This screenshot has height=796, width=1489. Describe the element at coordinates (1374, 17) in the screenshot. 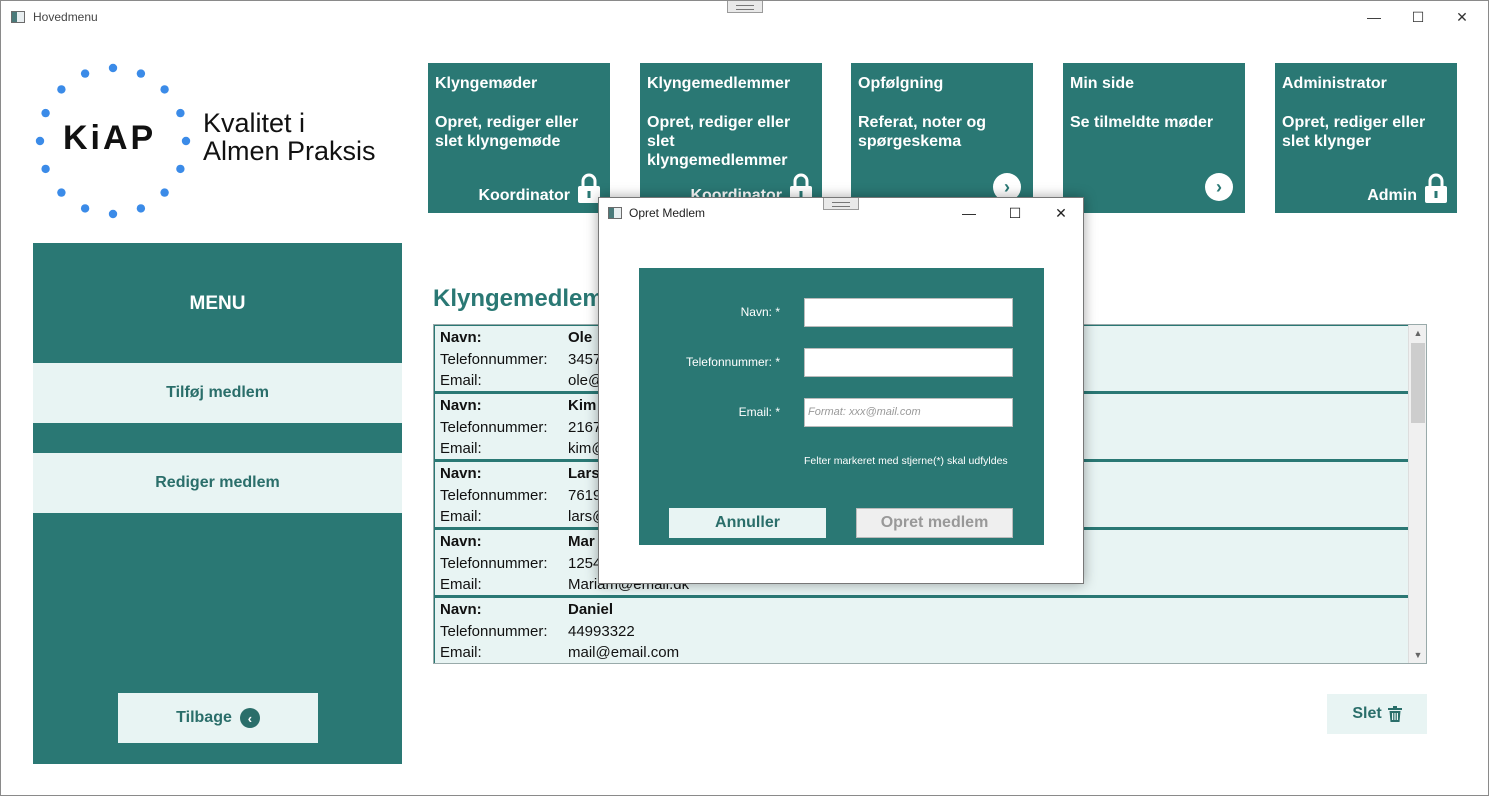

I see `minimize-button: —` at that location.